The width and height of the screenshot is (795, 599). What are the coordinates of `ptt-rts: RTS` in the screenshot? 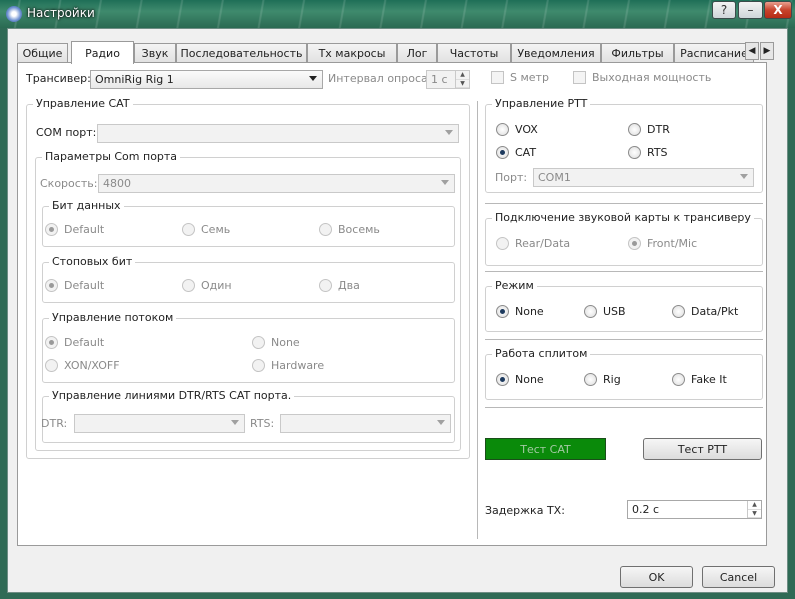 It's located at (648, 152).